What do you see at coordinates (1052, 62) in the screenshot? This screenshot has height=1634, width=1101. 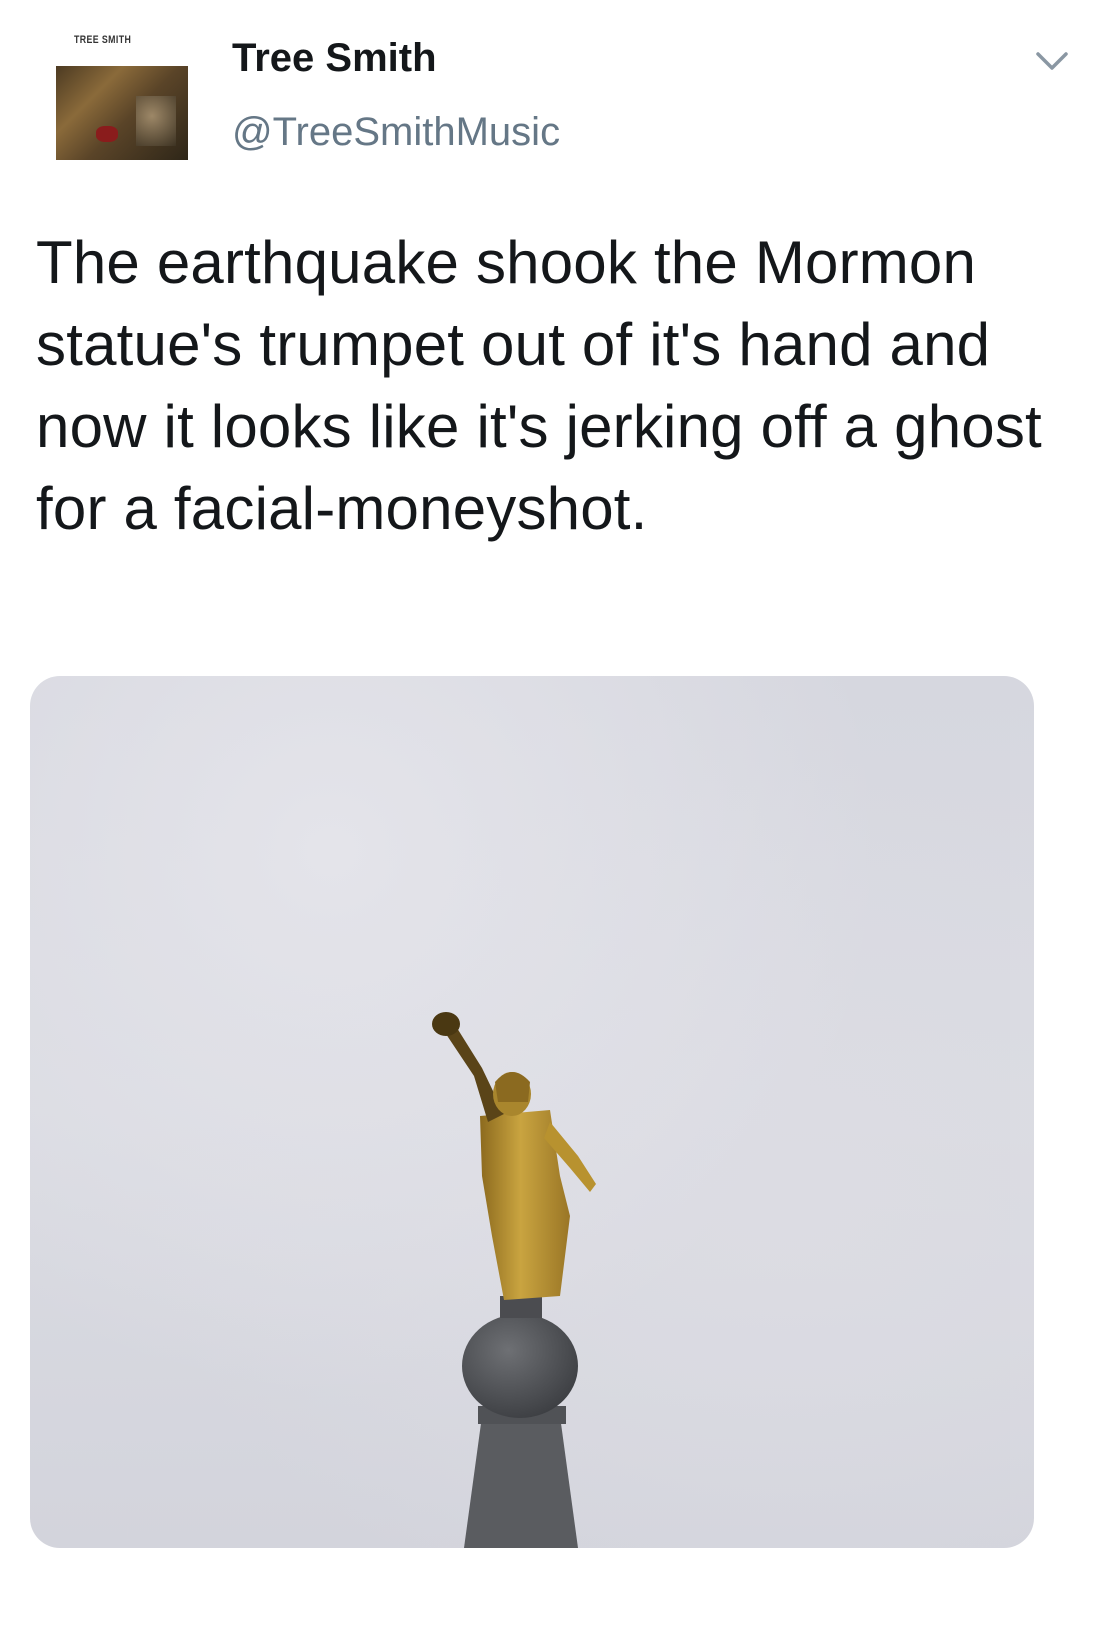 I see `chevron-down-icon` at bounding box center [1052, 62].